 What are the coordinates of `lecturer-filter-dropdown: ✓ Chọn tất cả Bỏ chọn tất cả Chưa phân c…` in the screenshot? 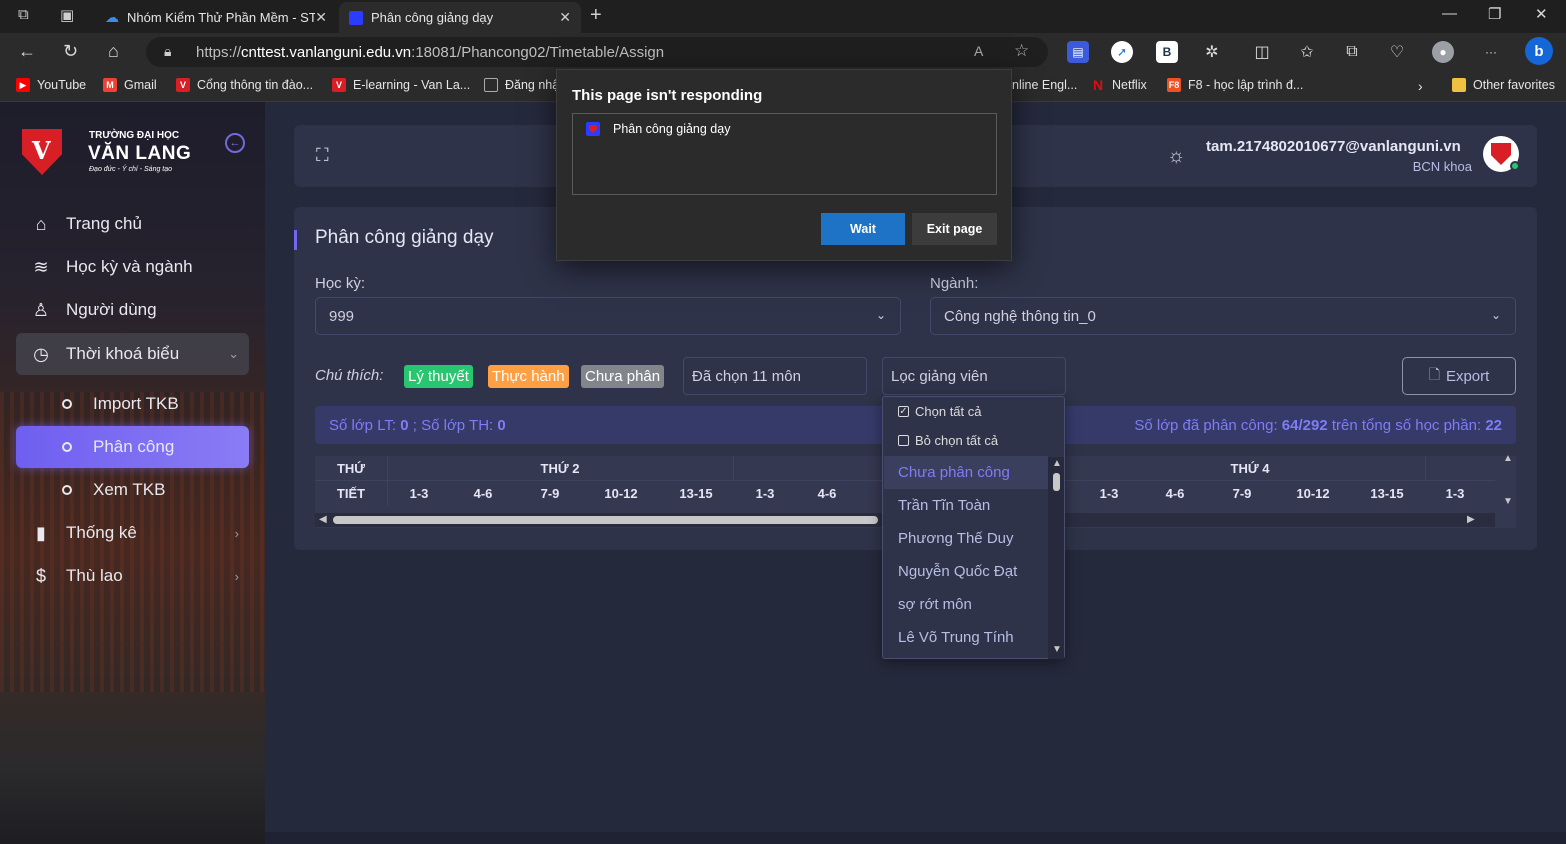 It's located at (973, 527).